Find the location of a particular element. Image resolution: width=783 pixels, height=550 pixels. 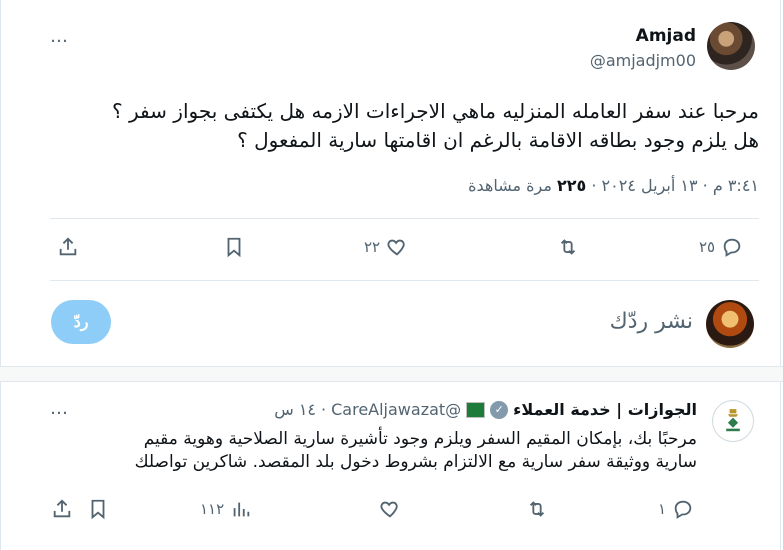

bookmark-button is located at coordinates (234, 247).